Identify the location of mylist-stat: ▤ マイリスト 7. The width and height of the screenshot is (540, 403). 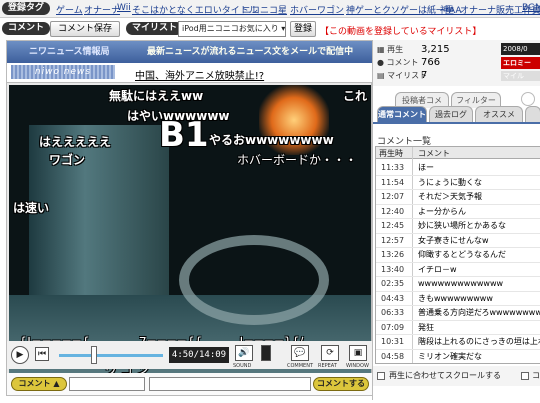
(402, 75).